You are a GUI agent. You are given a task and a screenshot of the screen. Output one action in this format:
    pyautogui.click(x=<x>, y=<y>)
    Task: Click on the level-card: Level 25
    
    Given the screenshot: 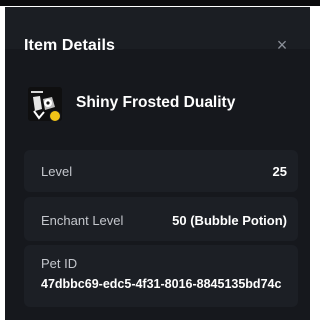 What is the action you would take?
    pyautogui.click(x=161, y=171)
    